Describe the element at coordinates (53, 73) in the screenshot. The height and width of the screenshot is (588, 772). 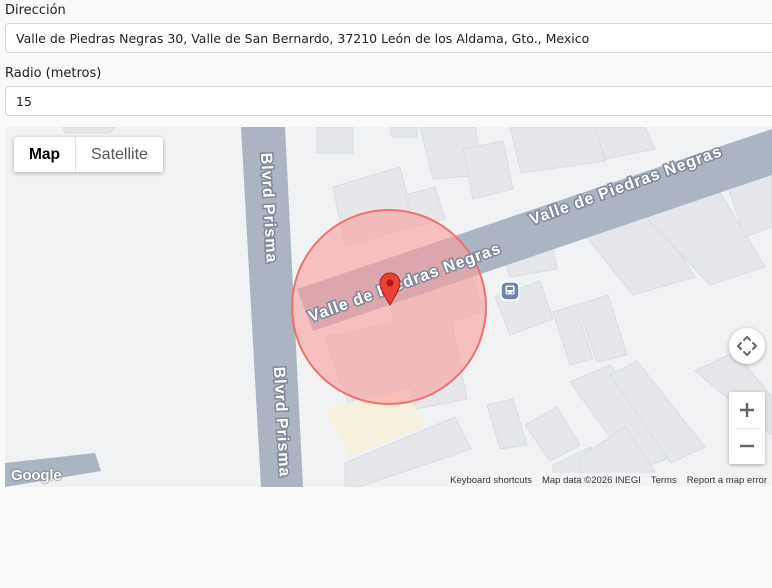
I see `radius-label: Radio (metros)` at that location.